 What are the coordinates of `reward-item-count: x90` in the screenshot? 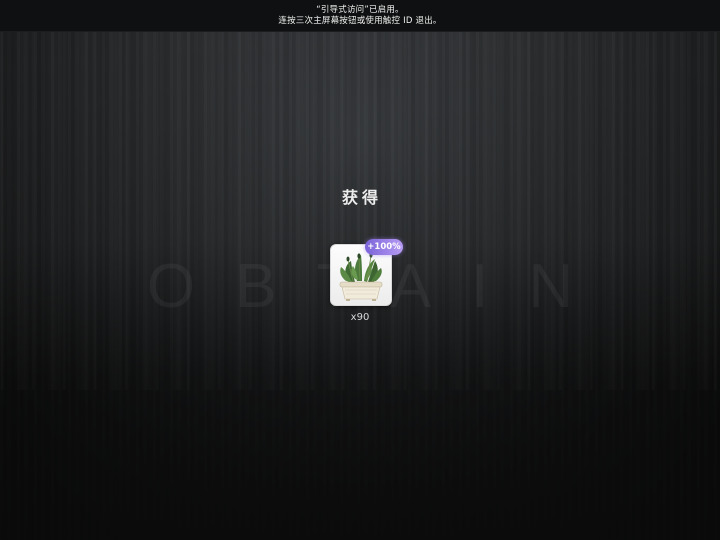 It's located at (360, 317).